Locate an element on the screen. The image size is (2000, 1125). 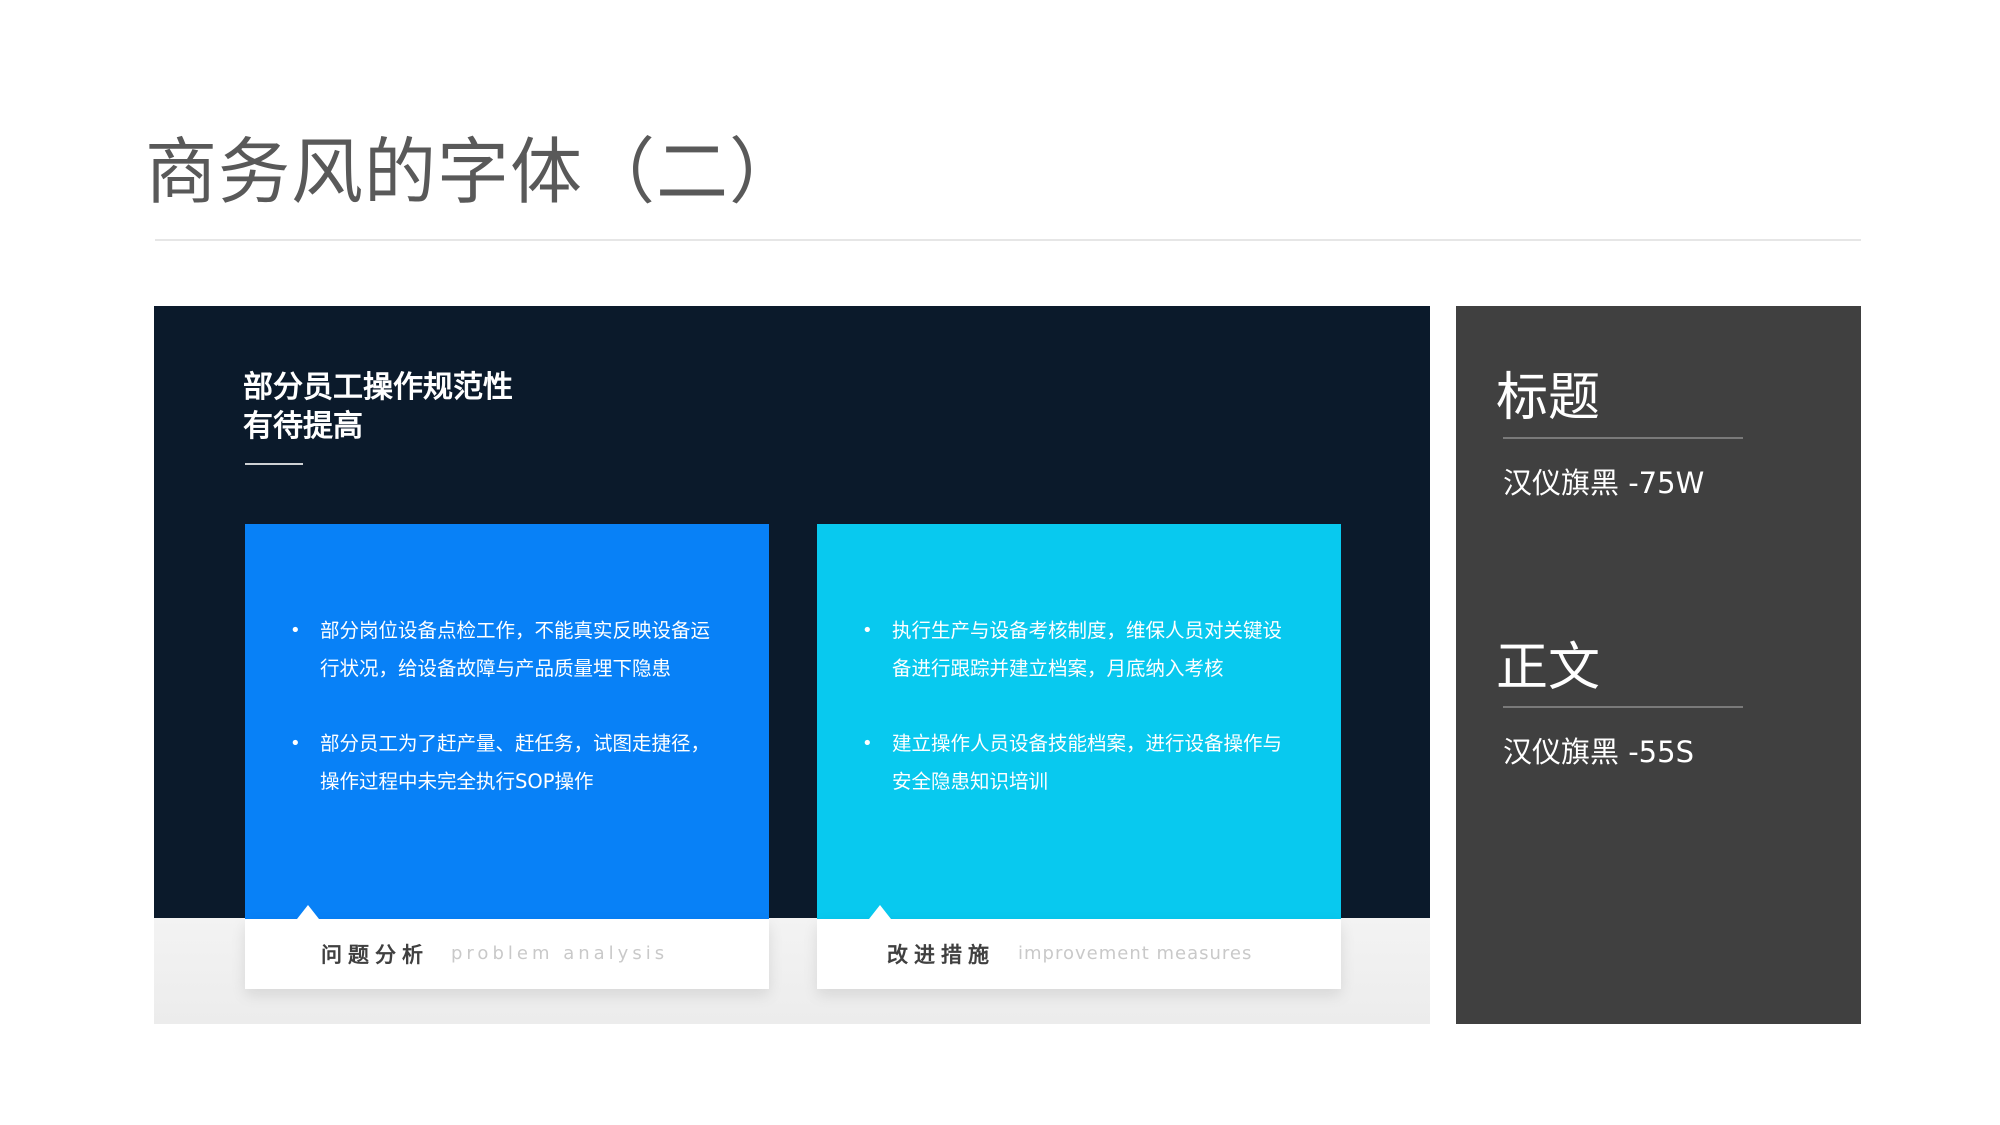
bullet-text: 建立操作人员设备技能档案，进行设备操作与安全隐患知识培训 is located at coordinates (1087, 762).